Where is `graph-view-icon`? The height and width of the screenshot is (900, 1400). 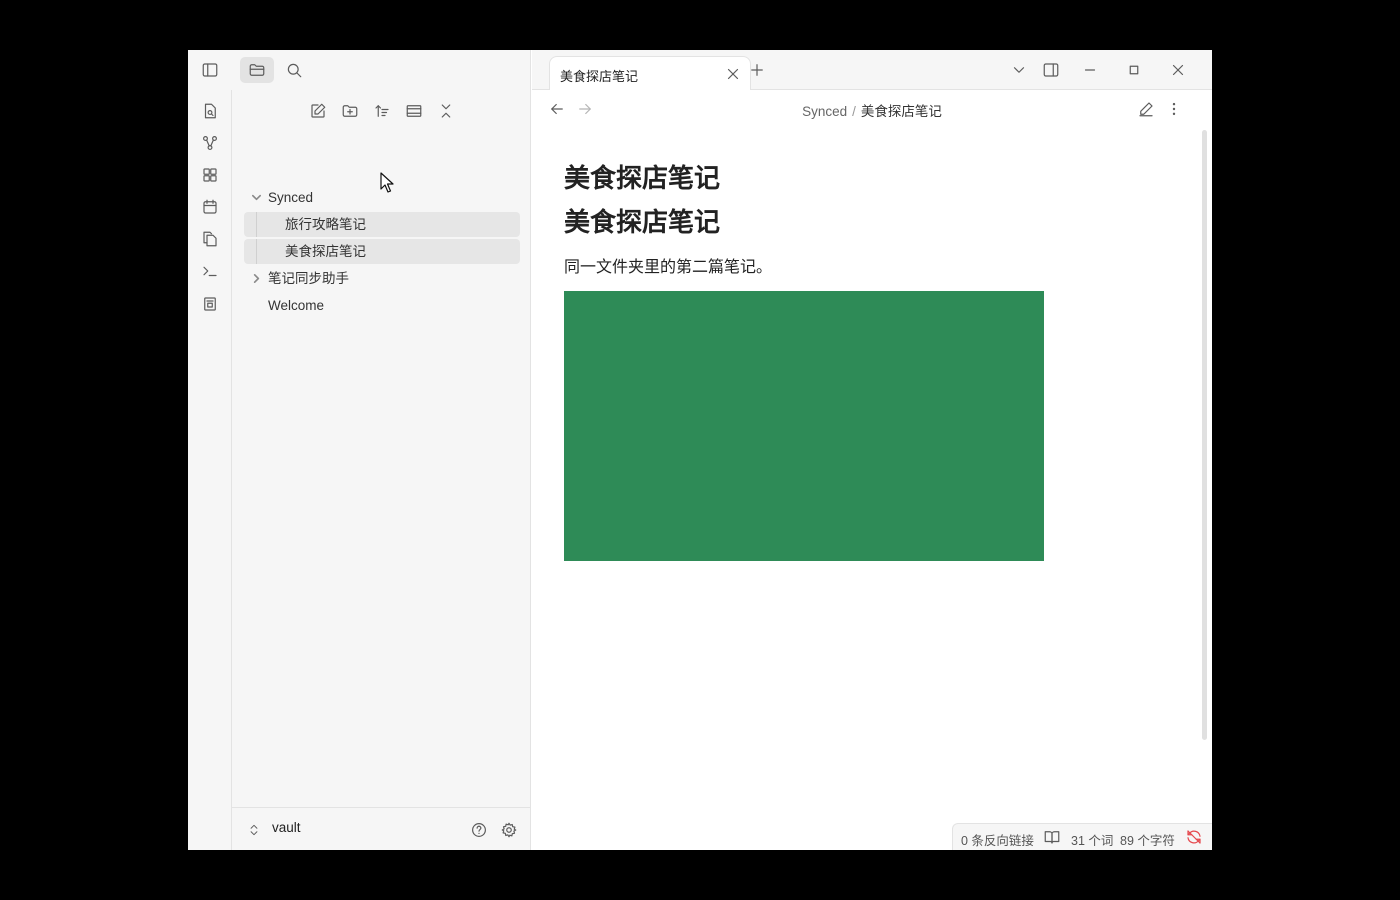
graph-view-icon is located at coordinates (210, 143).